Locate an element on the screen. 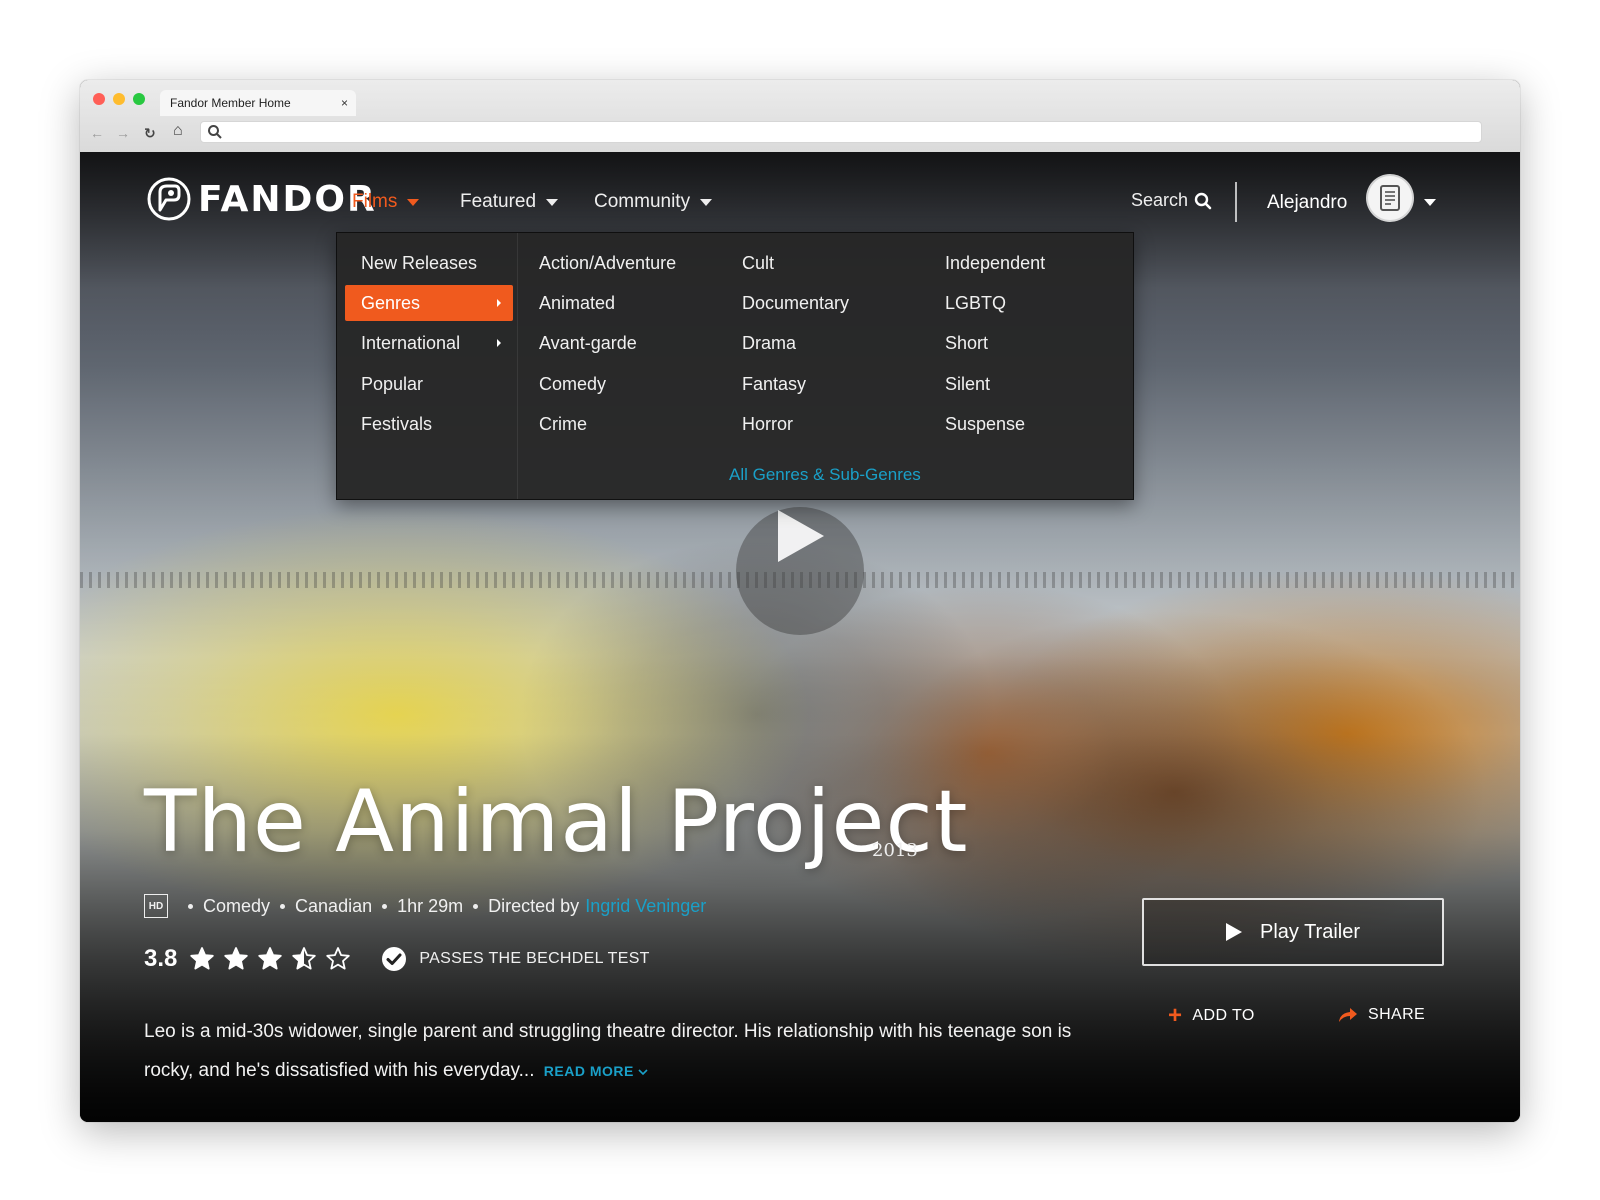 This screenshot has height=1200, width=1600. check-circle-icon is located at coordinates (394, 959).